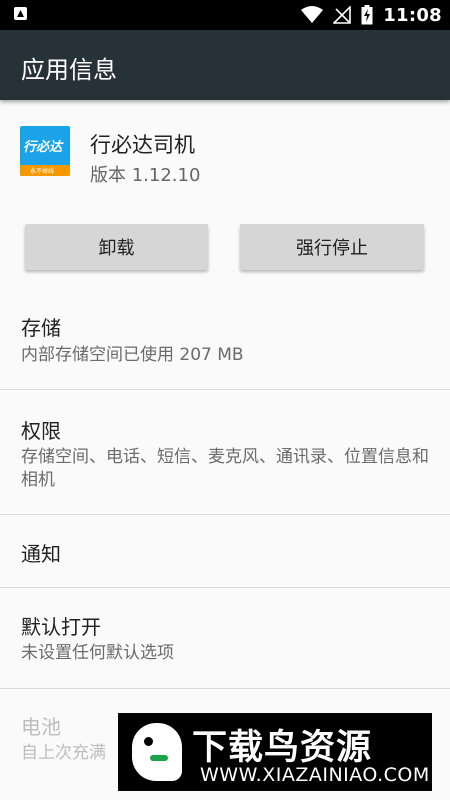 Image resolution: width=450 pixels, height=800 pixels. What do you see at coordinates (342, 15) in the screenshot?
I see `no-signal-icon` at bounding box center [342, 15].